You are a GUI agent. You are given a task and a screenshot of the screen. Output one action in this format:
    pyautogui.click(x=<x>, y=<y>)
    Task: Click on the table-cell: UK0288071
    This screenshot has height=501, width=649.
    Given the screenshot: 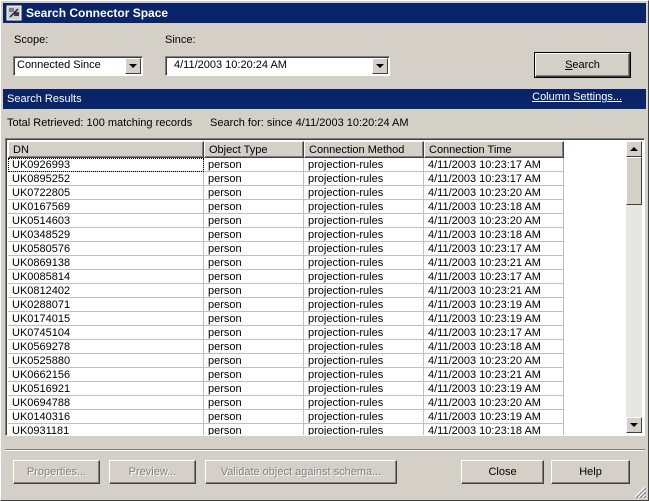 What is the action you would take?
    pyautogui.click(x=106, y=305)
    